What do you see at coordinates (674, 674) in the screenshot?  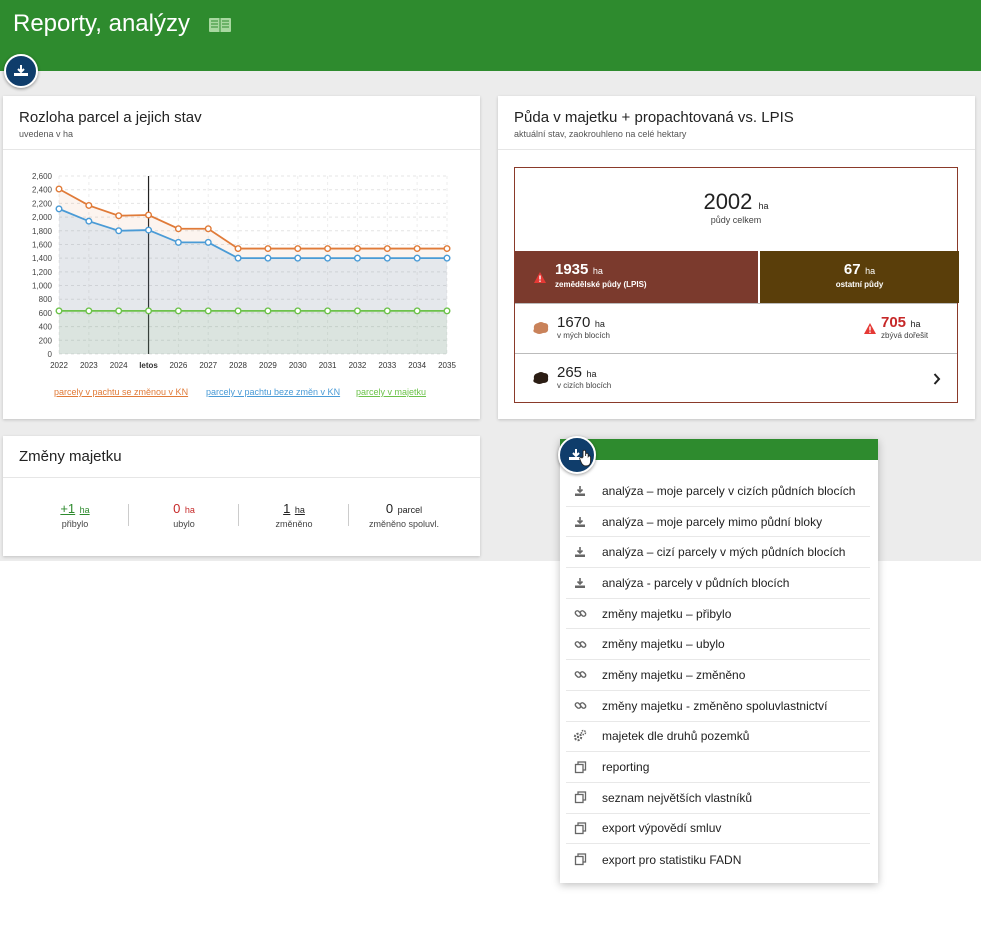 I see `menu-item-label: změny majetku – změněno` at bounding box center [674, 674].